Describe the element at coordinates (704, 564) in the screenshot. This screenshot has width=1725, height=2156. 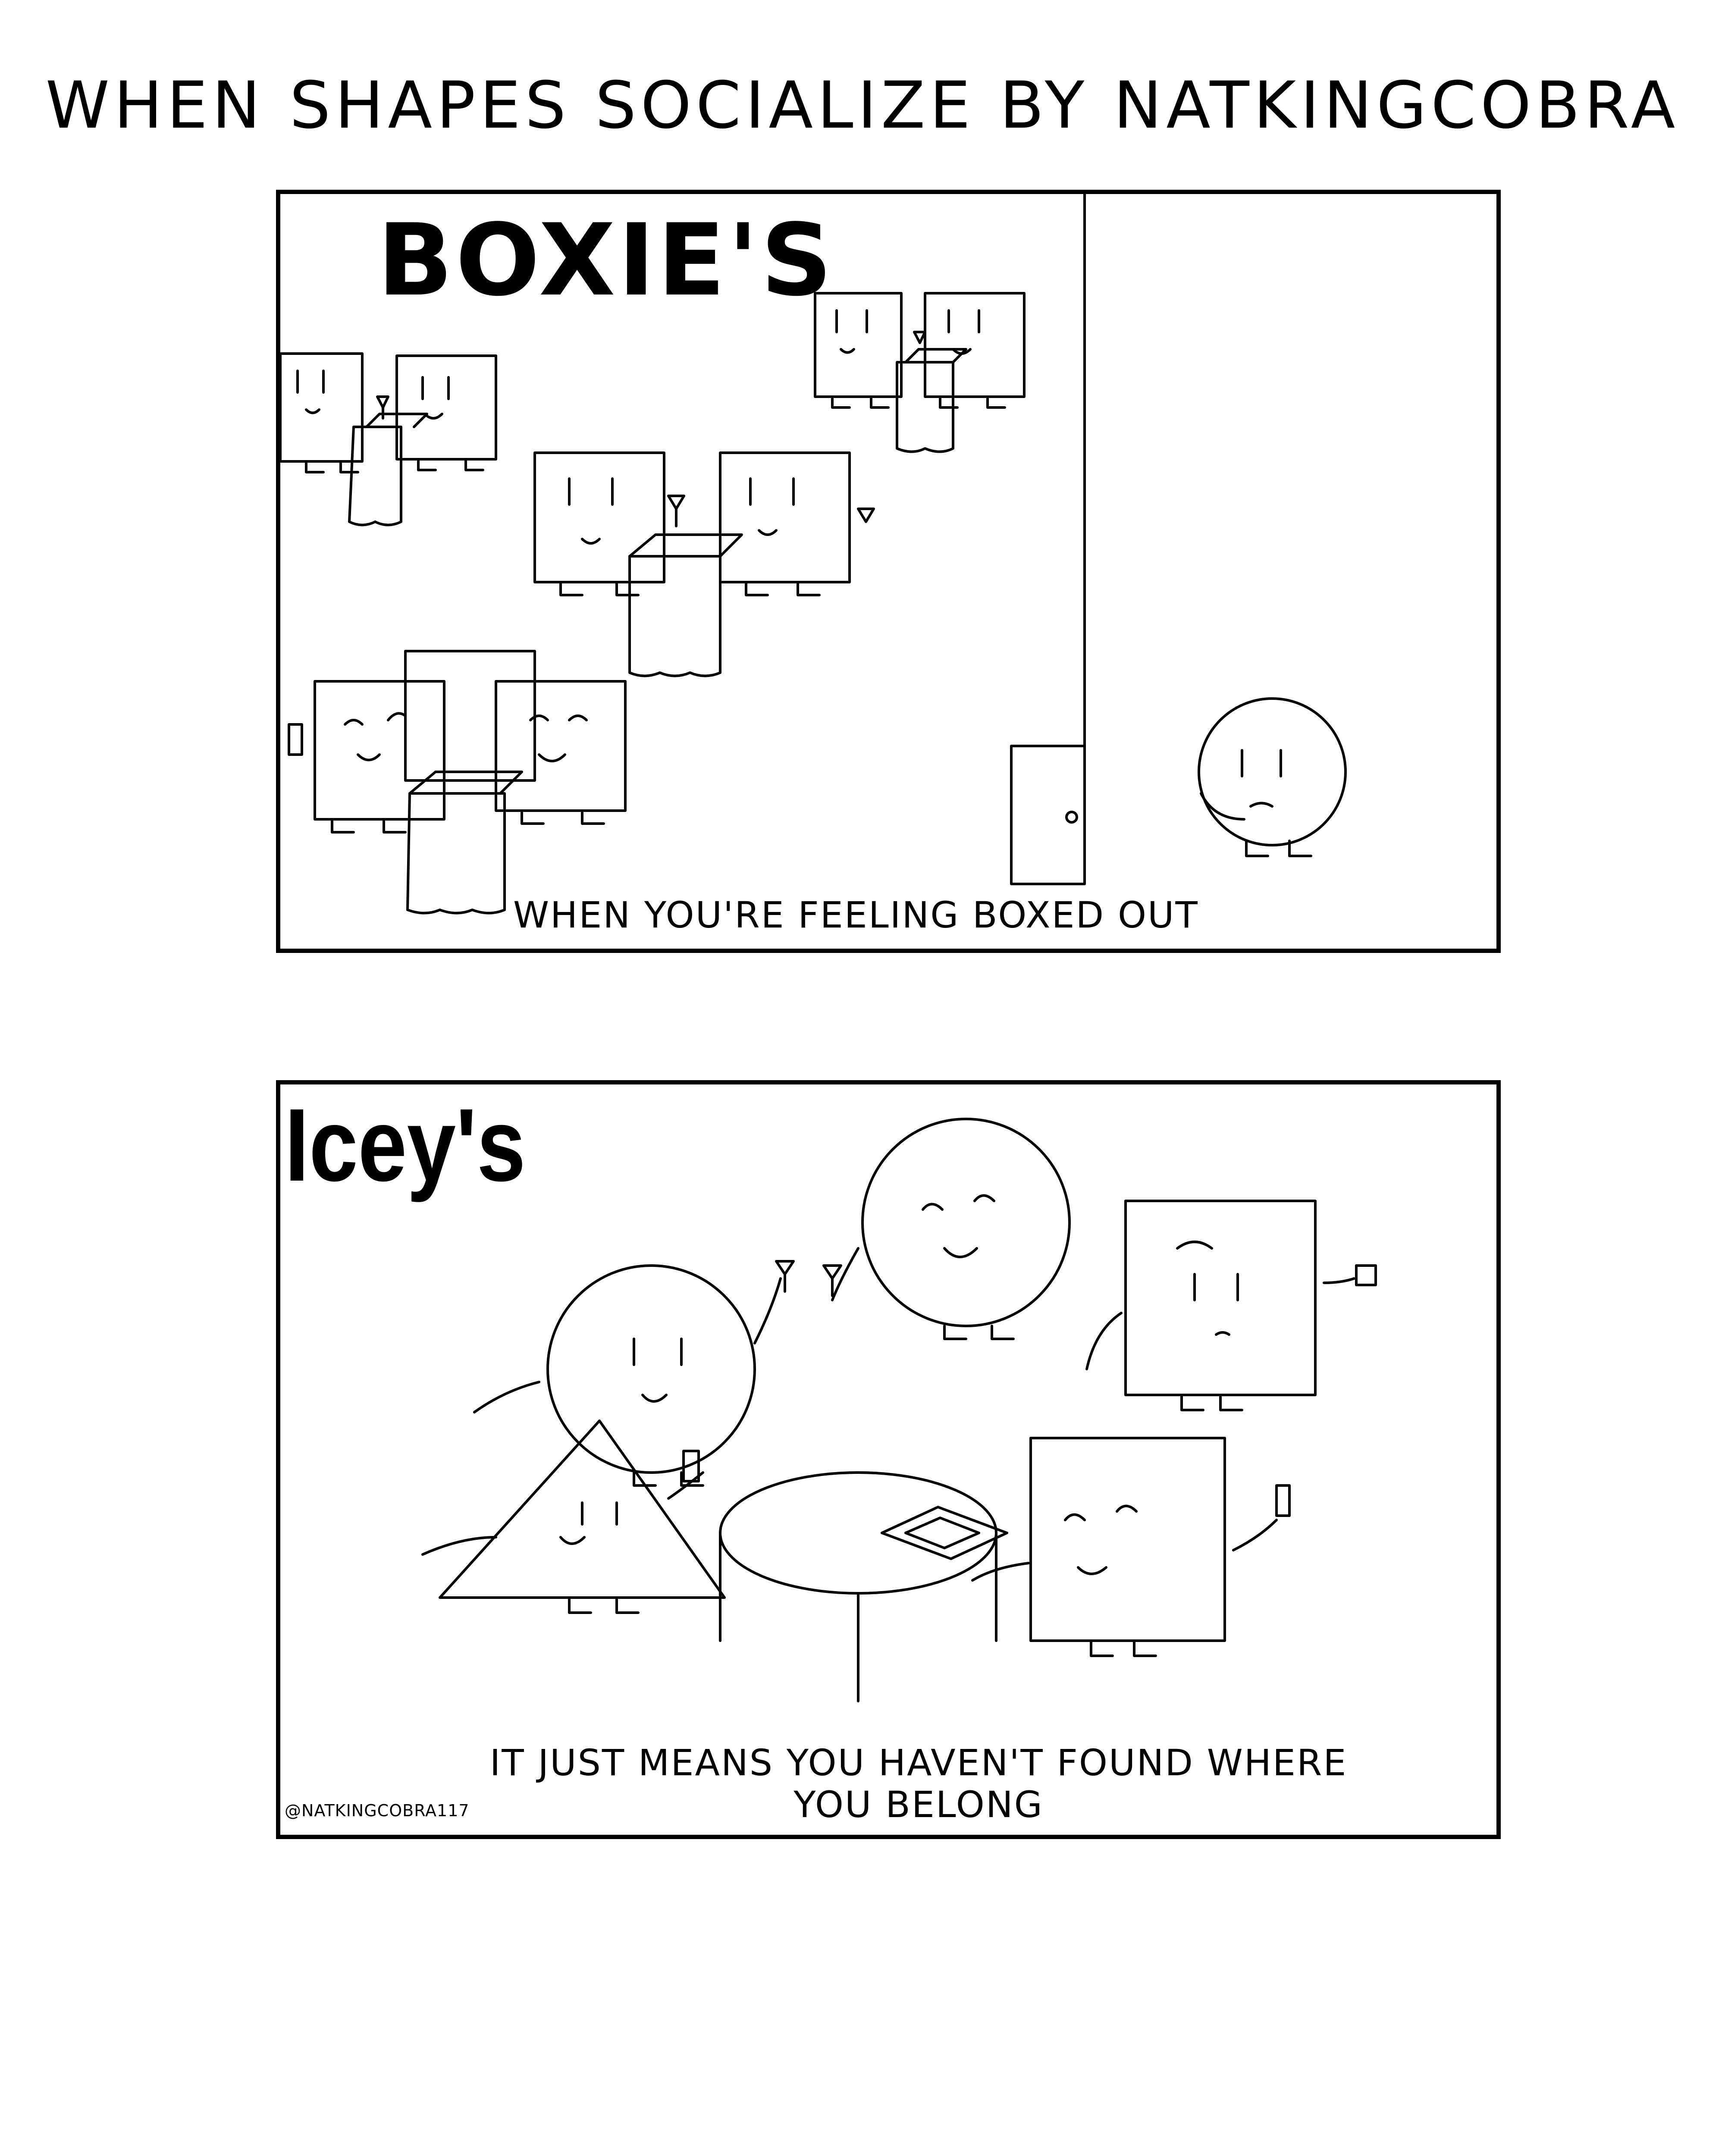
I see `square-pair-middle` at that location.